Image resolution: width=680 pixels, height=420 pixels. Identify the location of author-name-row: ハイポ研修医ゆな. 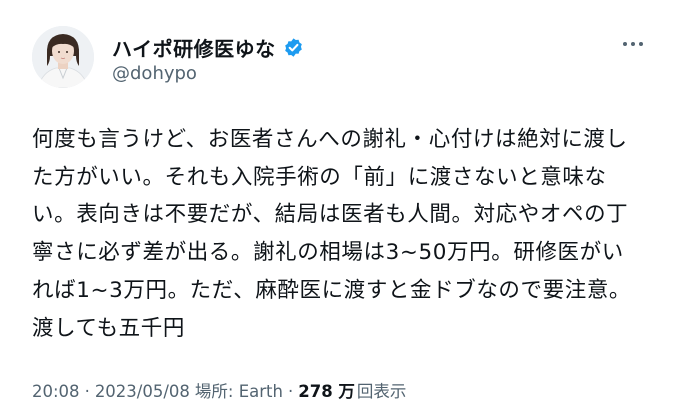
(208, 47).